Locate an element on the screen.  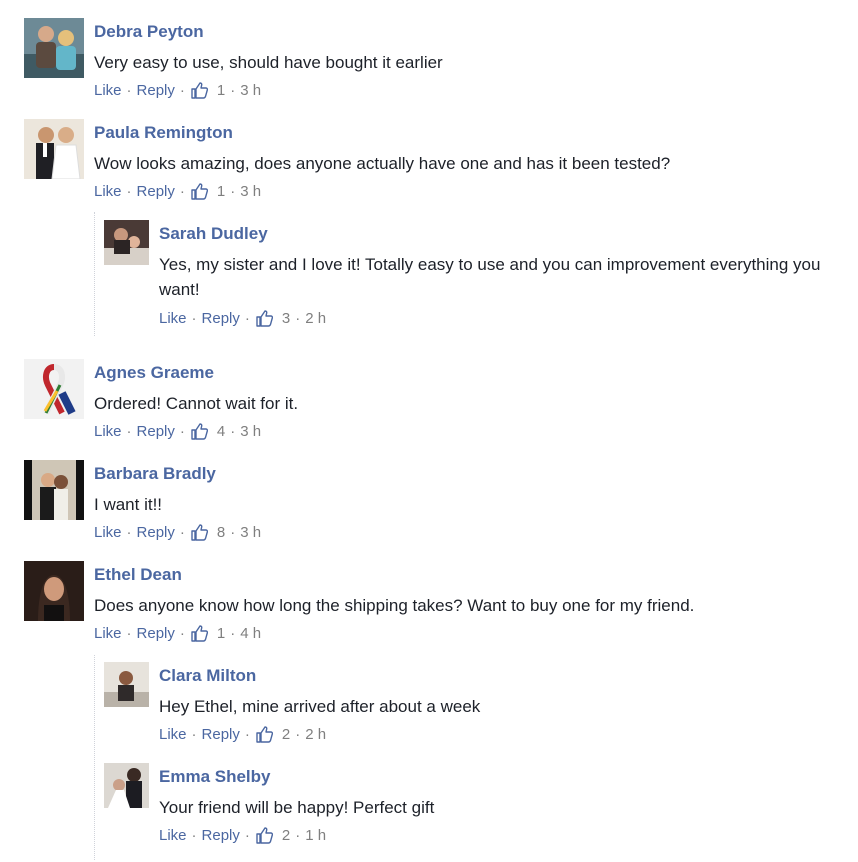
comment-author: Sarah Dudley is located at coordinates (213, 234).